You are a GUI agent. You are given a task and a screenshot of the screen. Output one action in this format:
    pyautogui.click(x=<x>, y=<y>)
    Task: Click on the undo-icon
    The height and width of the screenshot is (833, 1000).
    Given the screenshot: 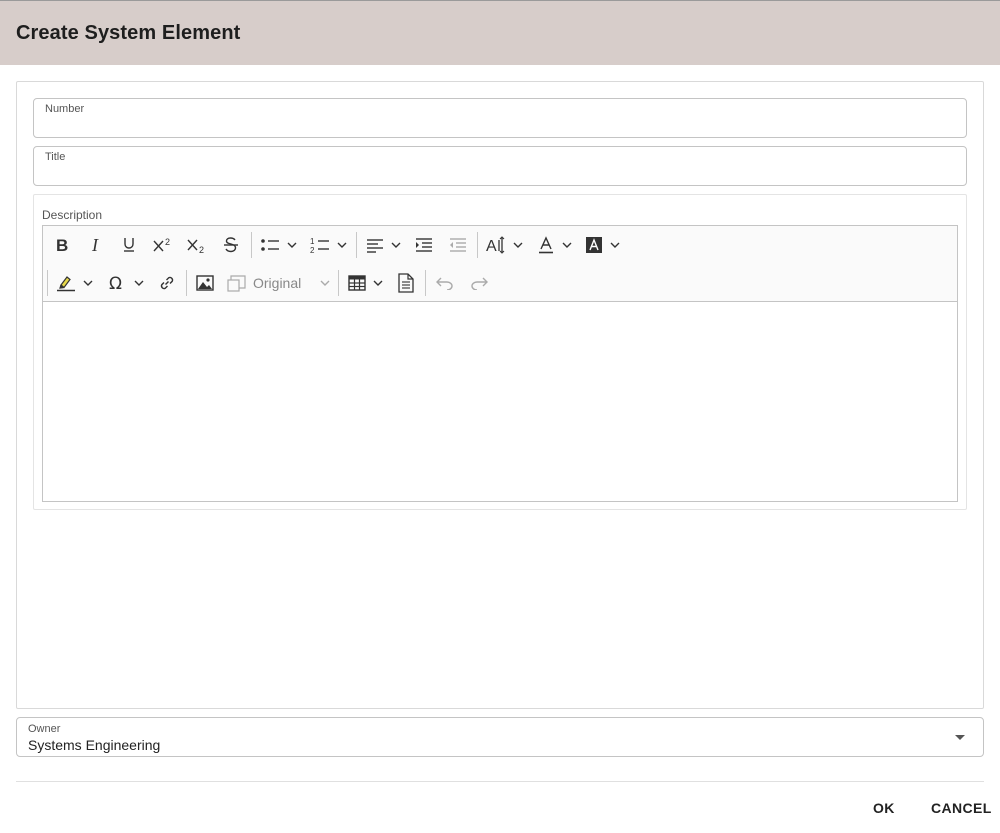 What is the action you would take?
    pyautogui.click(x=444, y=283)
    